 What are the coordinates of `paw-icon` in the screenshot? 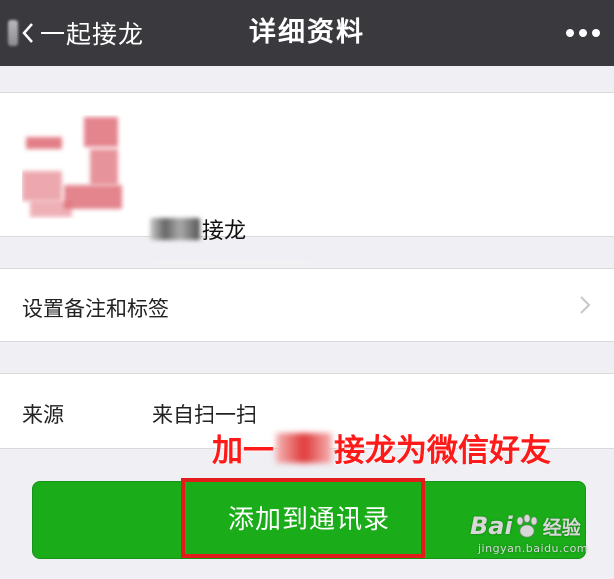 It's located at (527, 526).